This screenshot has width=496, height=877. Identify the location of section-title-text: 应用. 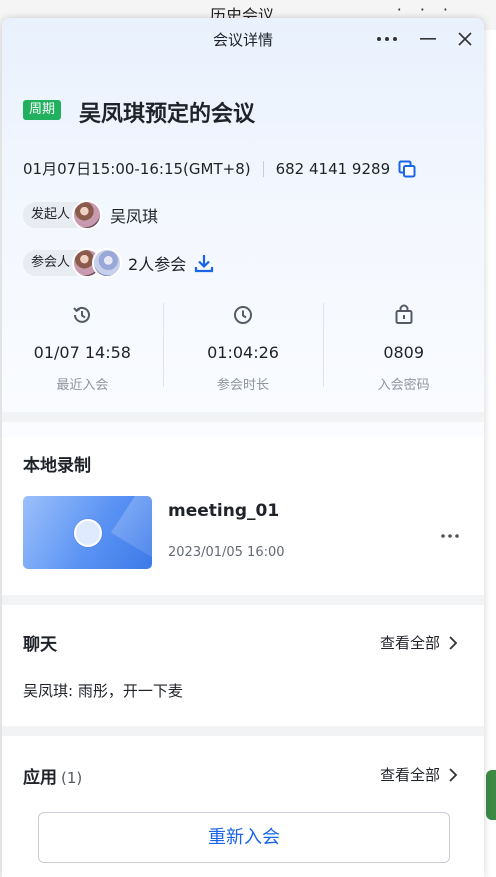
(40, 778).